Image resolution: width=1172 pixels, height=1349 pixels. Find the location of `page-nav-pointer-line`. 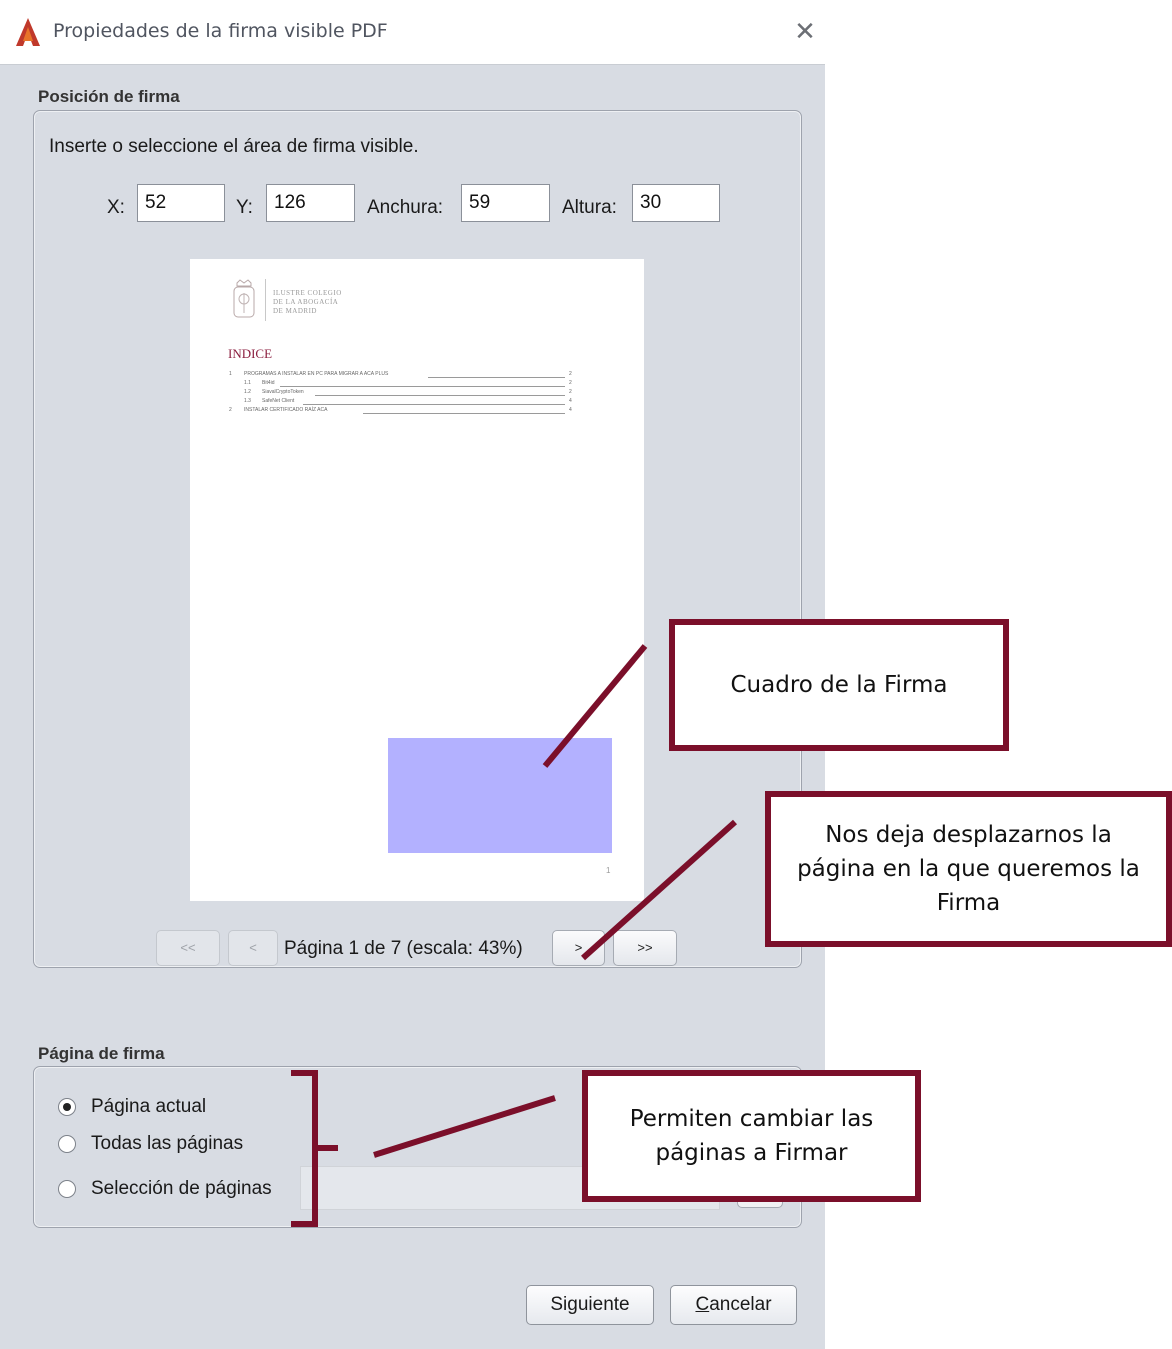

page-nav-pointer-line is located at coordinates (659, 890).